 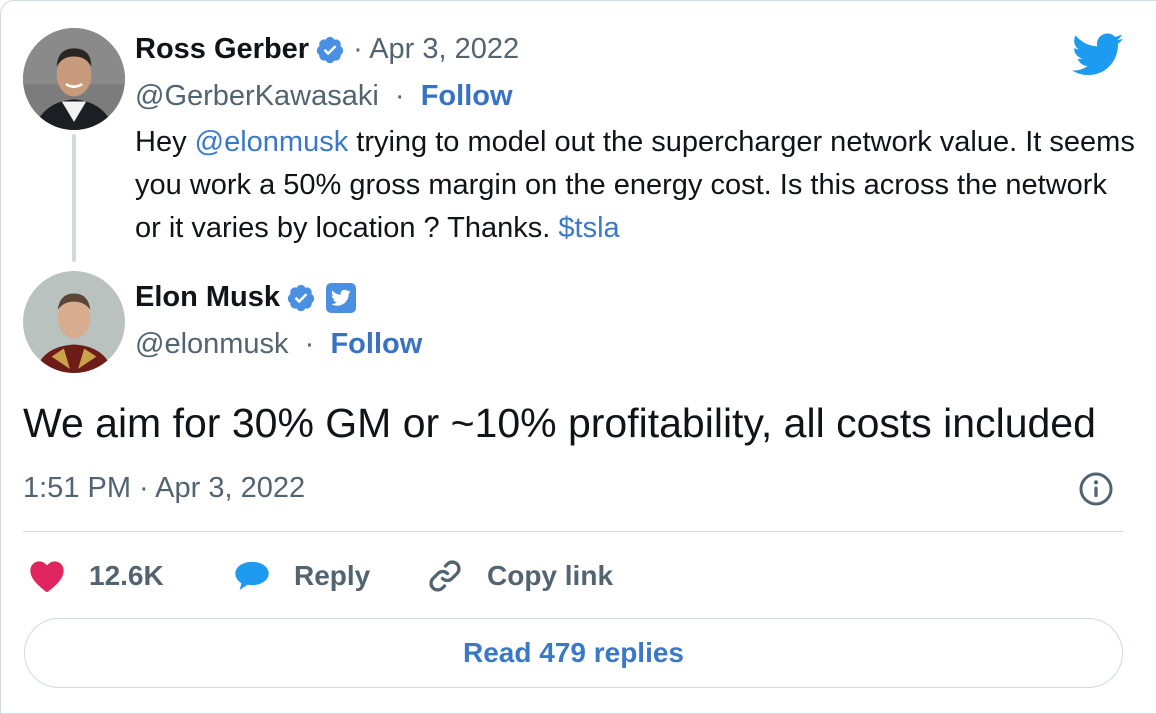 I want to click on main-tweet-header: Elon Musk, so click(x=246, y=297).